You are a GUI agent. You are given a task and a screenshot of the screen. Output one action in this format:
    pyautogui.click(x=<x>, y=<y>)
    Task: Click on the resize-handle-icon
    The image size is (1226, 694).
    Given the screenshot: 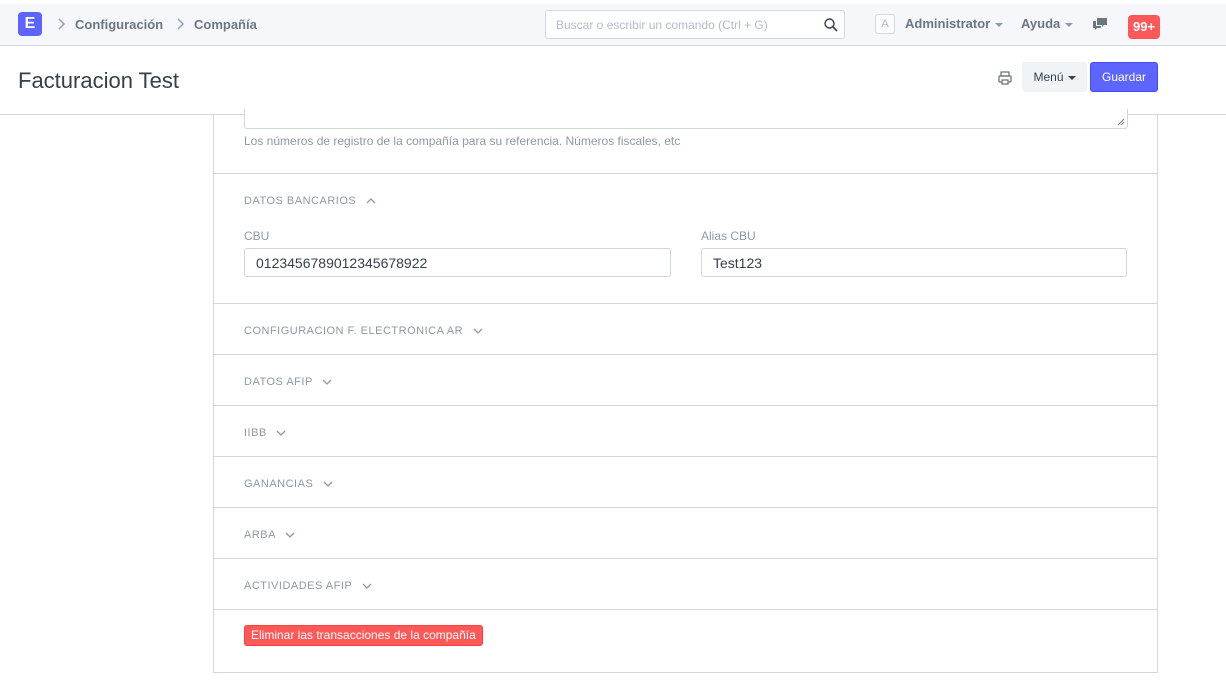 What is the action you would take?
    pyautogui.click(x=1121, y=122)
    